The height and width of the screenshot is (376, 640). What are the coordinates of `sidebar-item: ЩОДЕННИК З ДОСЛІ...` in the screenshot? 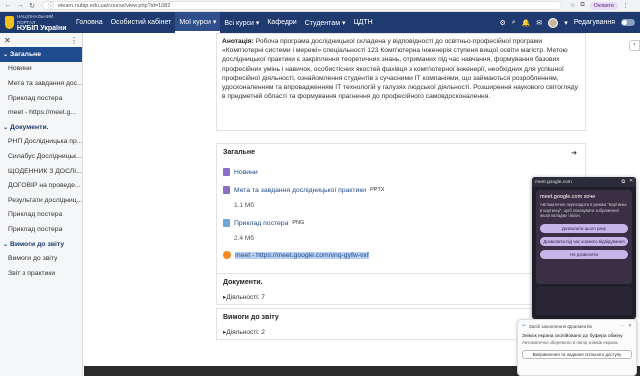 It's located at (41, 171).